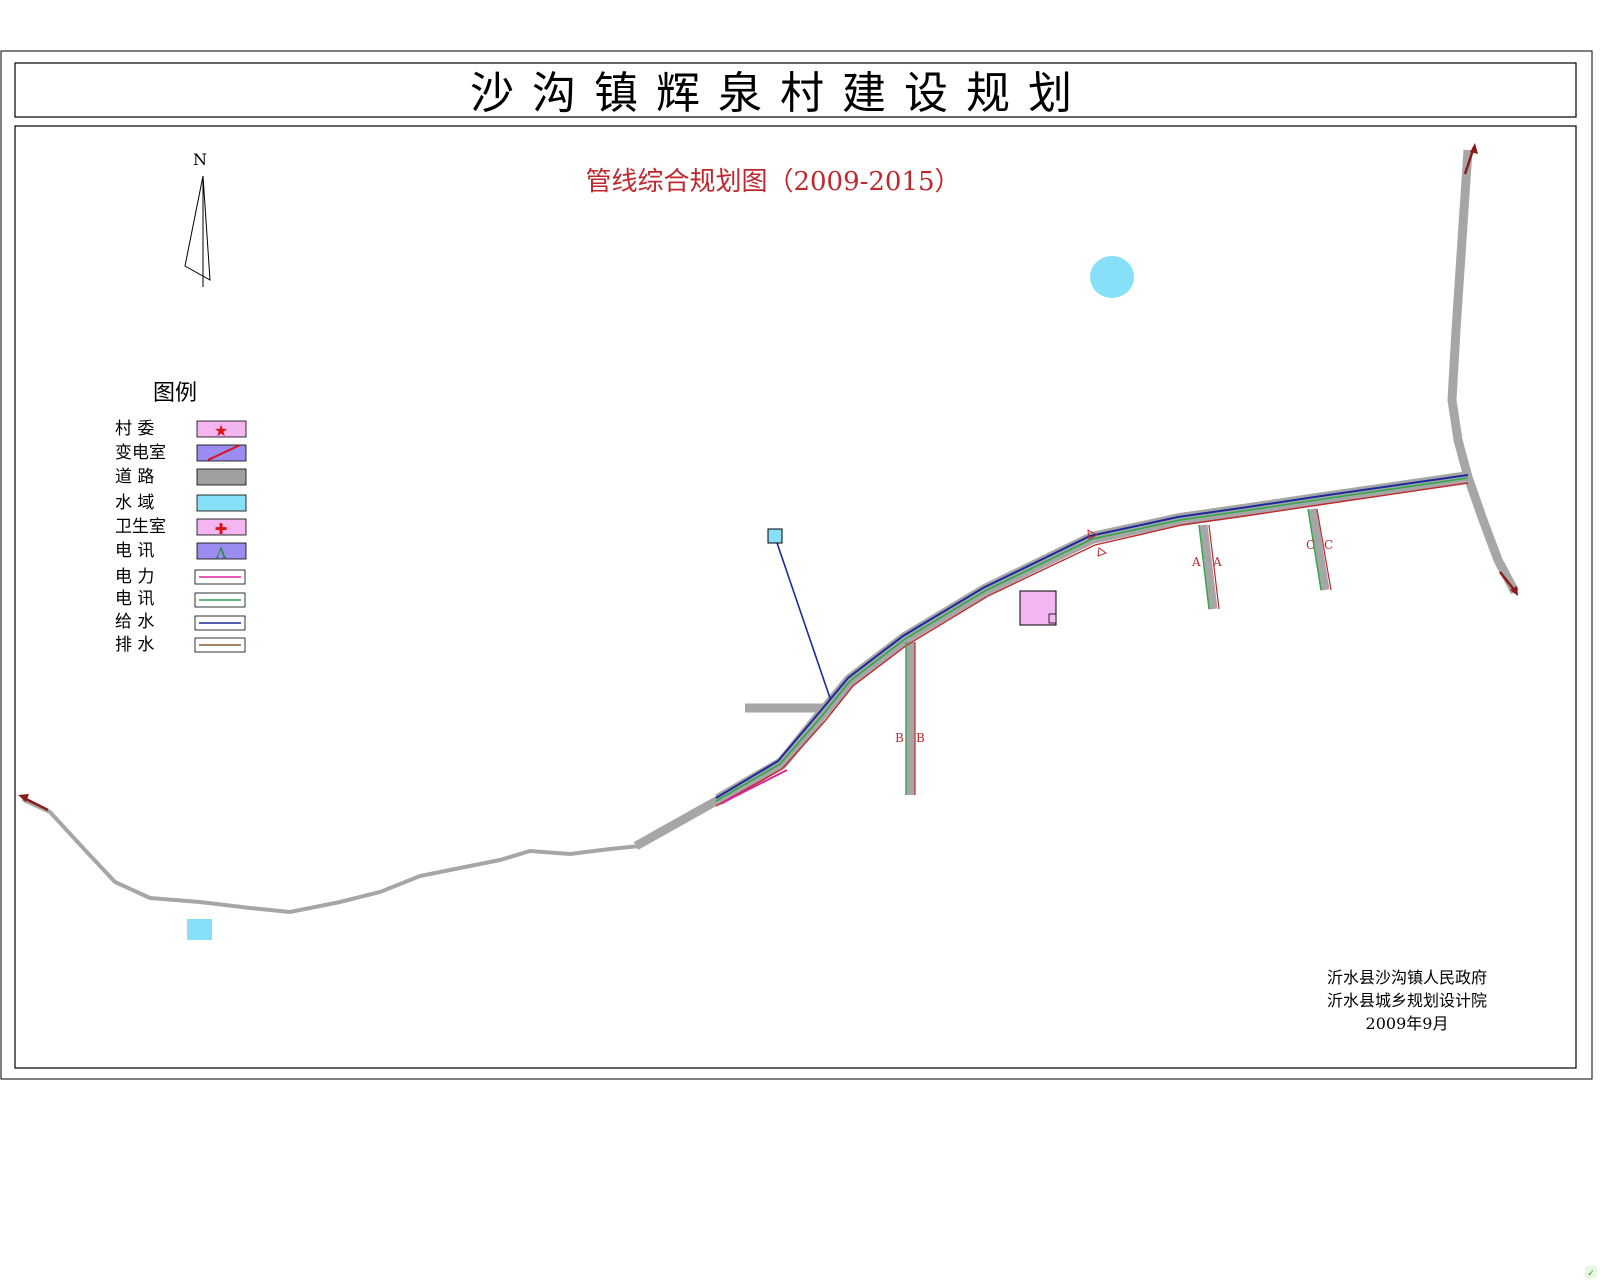 This screenshot has width=1600, height=1280. I want to click on pond-north, so click(1112, 277).